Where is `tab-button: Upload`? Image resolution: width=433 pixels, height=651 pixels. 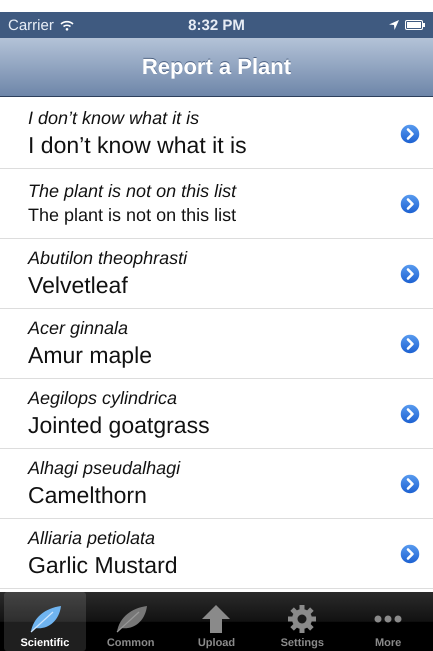
tab-button: Upload is located at coordinates (217, 621).